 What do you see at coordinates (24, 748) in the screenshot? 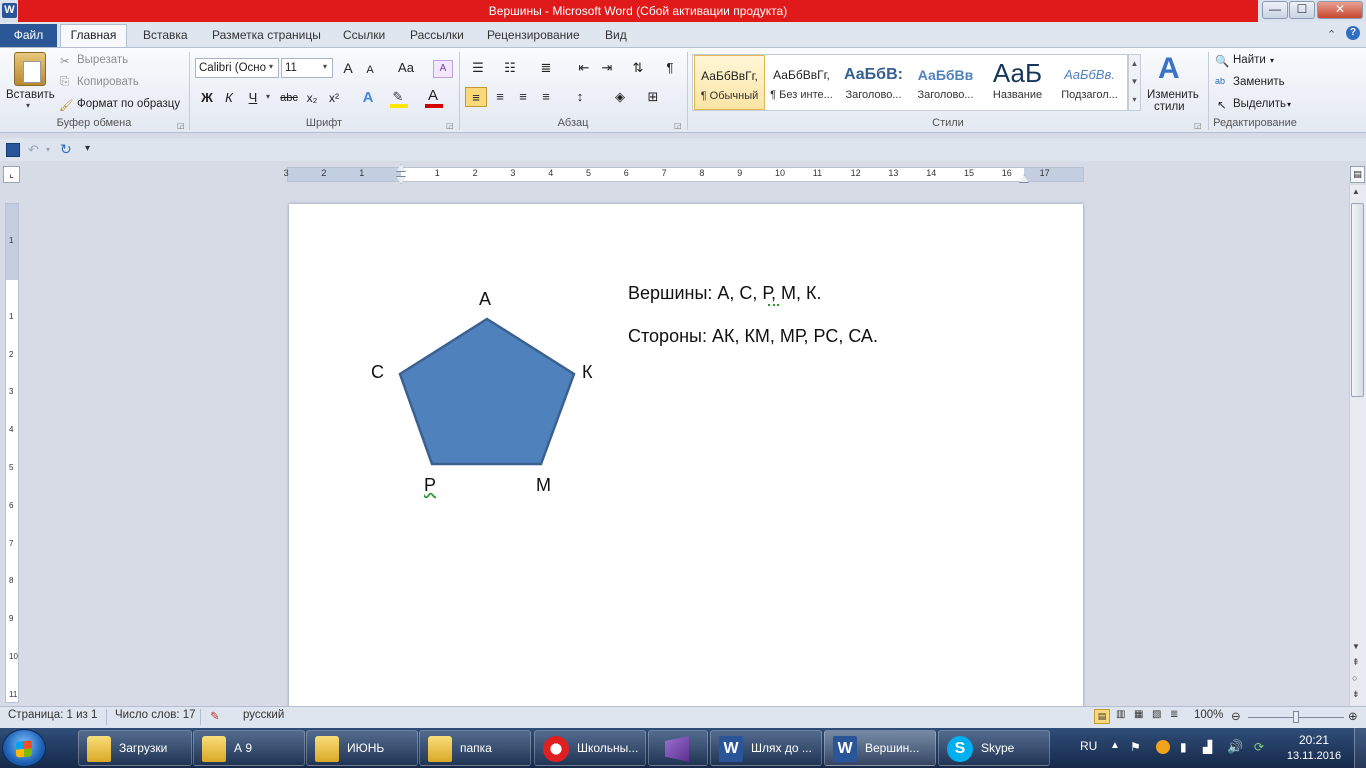
I see `start-button` at bounding box center [24, 748].